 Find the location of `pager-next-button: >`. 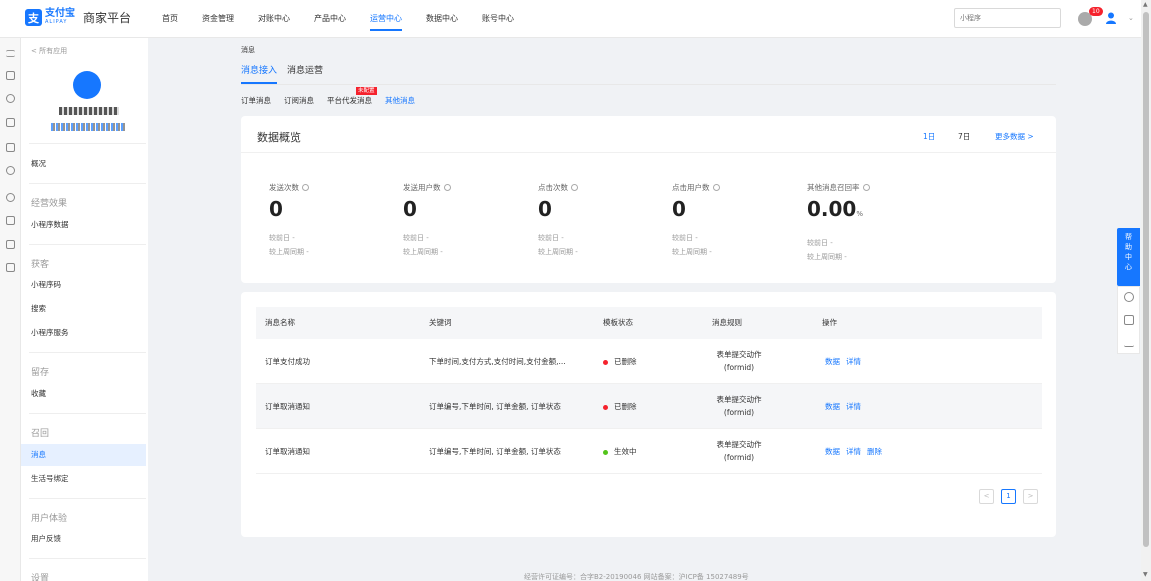

pager-next-button: > is located at coordinates (1030, 496).